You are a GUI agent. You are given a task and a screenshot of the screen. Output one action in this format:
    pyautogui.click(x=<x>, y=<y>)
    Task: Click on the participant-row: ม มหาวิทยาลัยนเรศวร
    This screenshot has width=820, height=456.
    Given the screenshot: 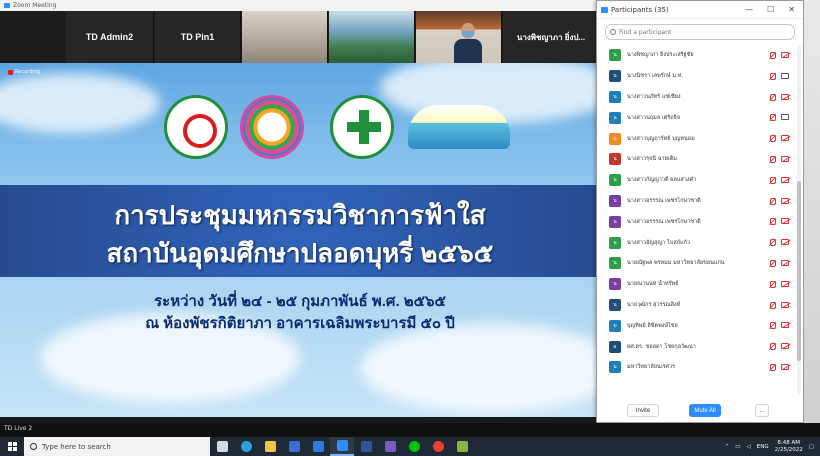 What is the action you would take?
    pyautogui.click(x=697, y=367)
    